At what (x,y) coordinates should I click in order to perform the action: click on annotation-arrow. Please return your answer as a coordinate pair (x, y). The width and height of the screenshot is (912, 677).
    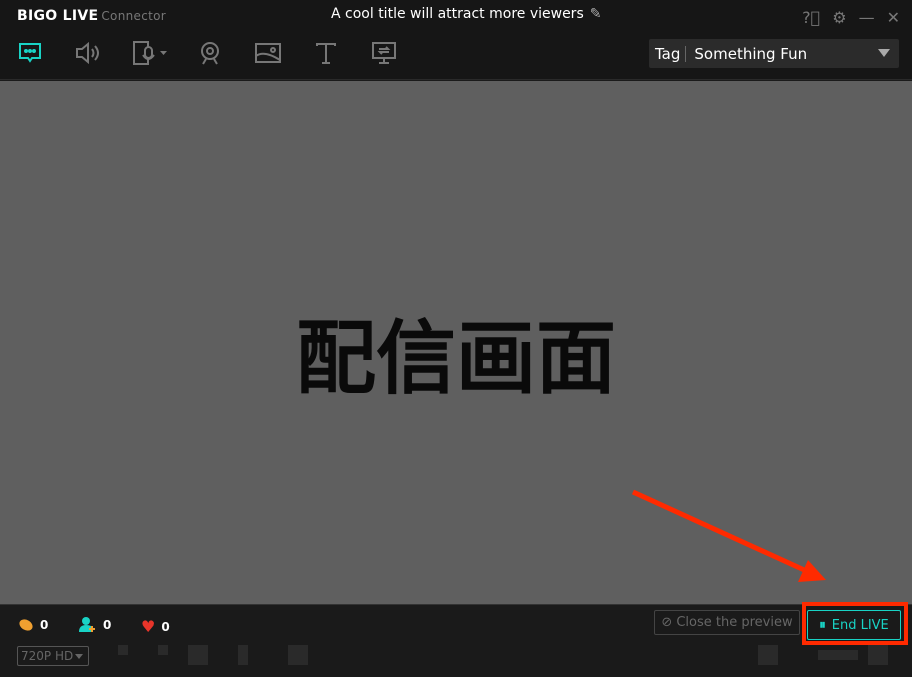
    Looking at the image, I should click on (728, 535).